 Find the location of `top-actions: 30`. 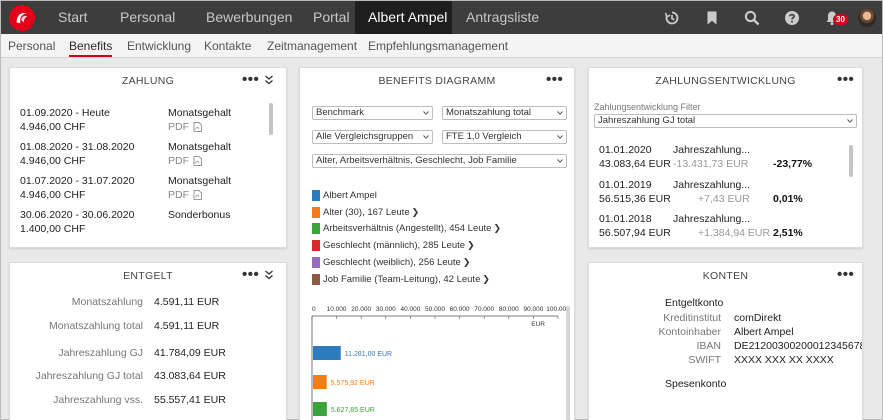

top-actions: 30 is located at coordinates (767, 17).